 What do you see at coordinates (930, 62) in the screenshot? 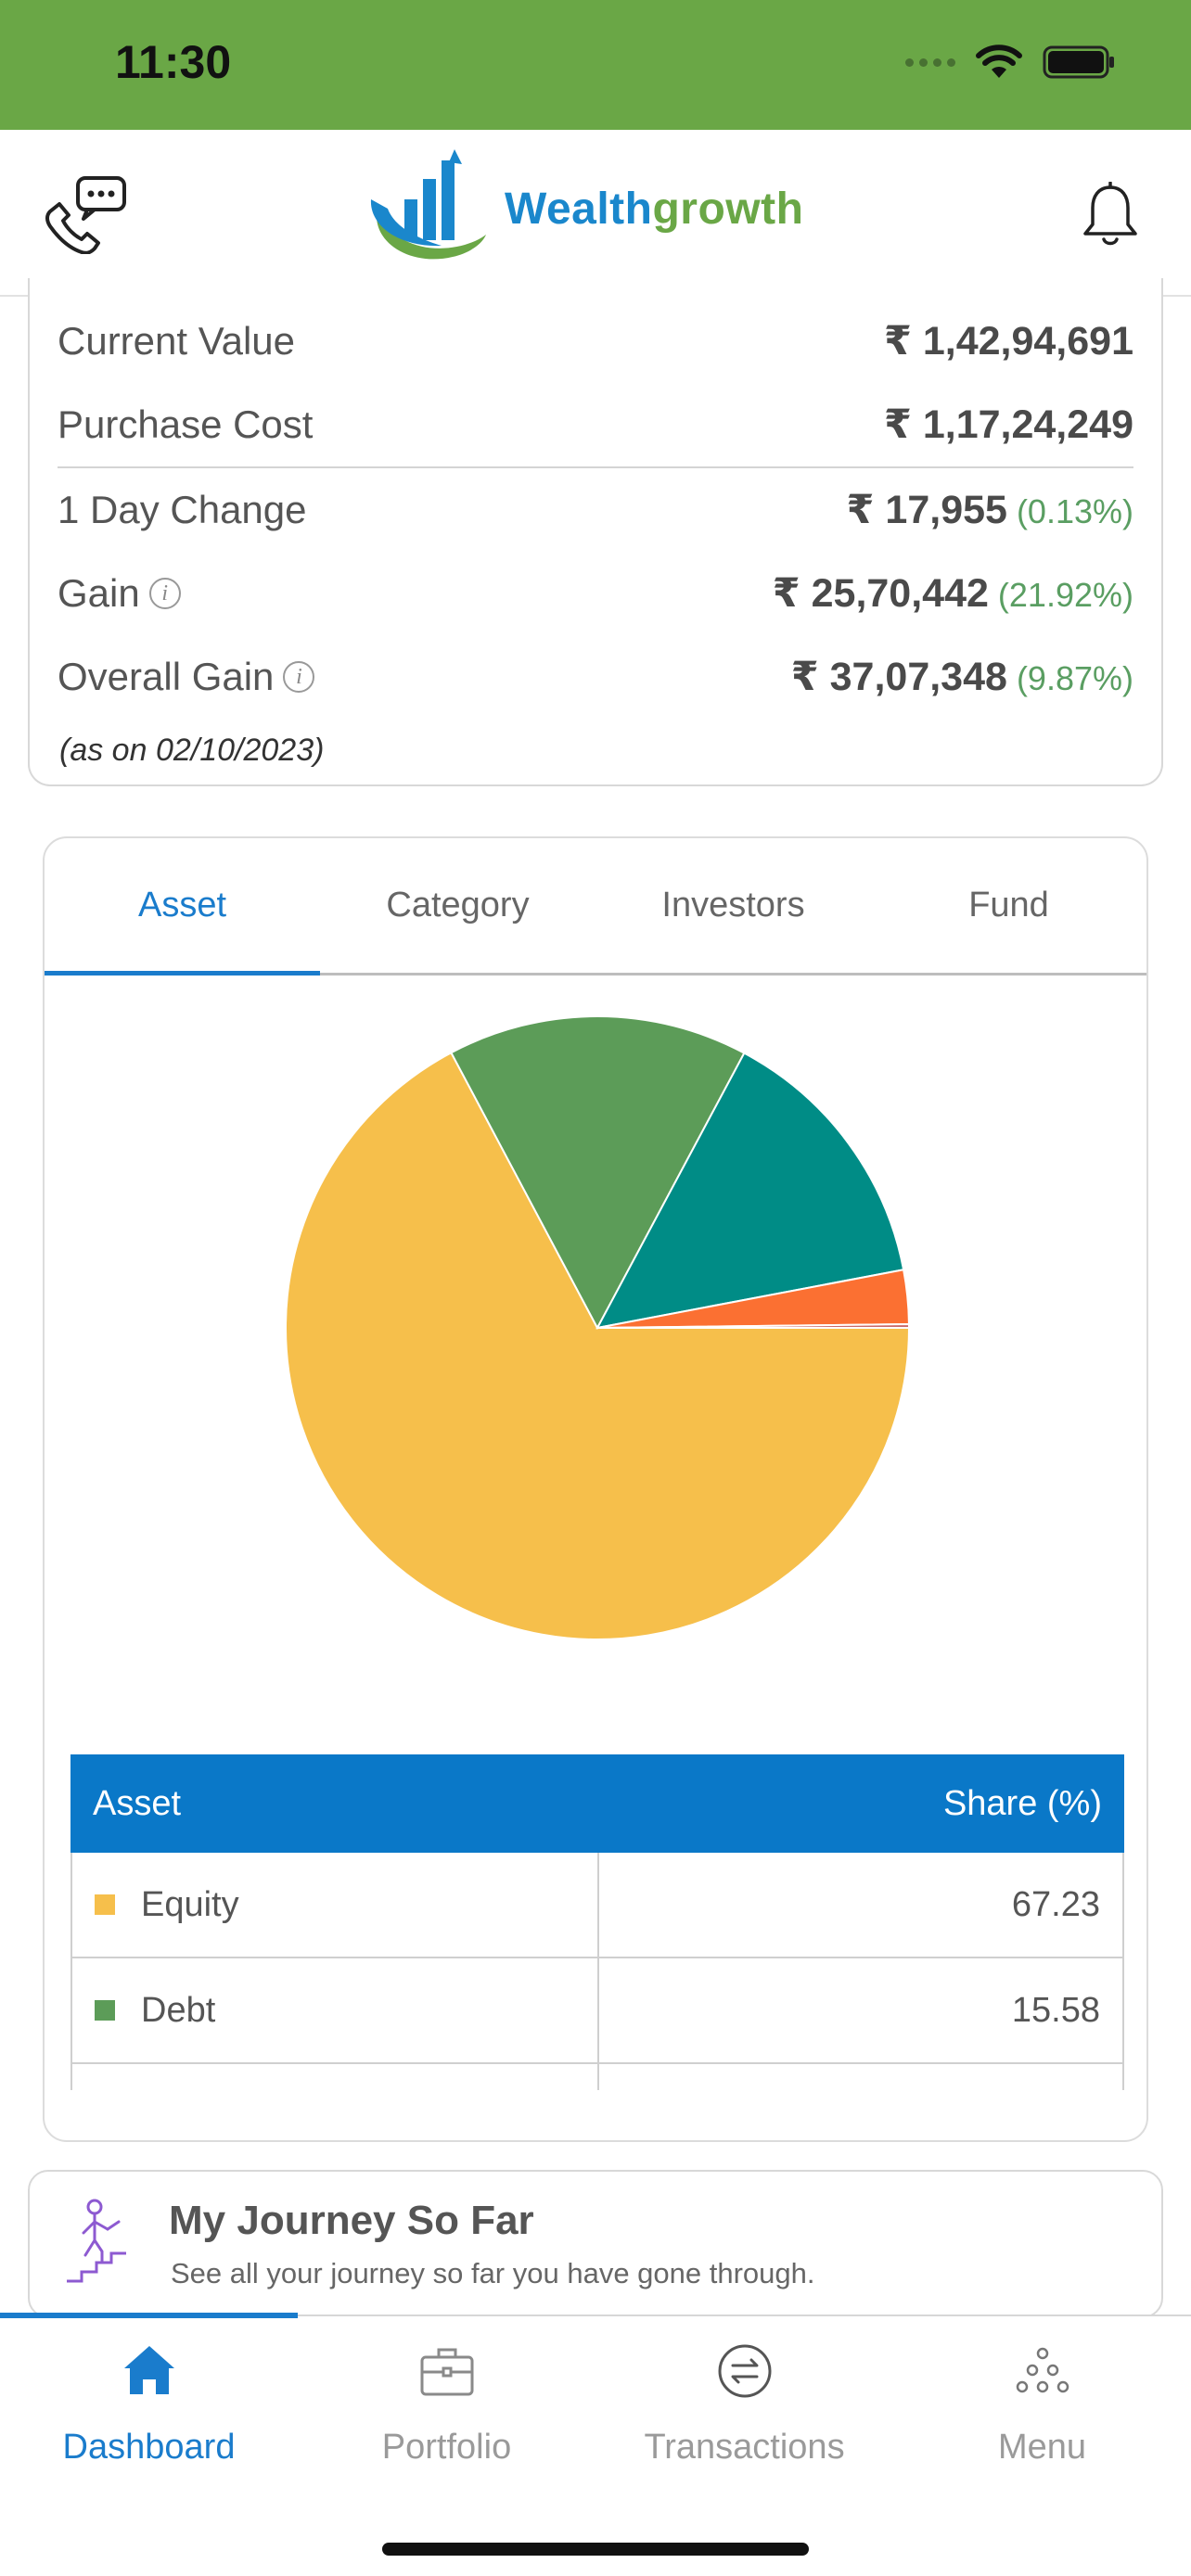
I see `cellular-signal-icon` at bounding box center [930, 62].